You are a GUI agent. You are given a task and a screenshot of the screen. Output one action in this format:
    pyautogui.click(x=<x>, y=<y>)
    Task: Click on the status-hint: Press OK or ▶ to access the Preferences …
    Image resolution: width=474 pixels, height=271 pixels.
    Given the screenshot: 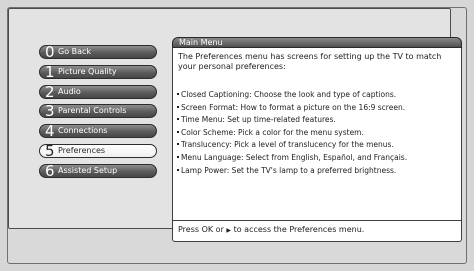 What is the action you would take?
    pyautogui.click(x=319, y=230)
    